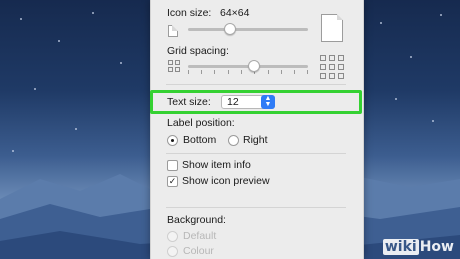  I want to click on icon-size-slider, so click(248, 29).